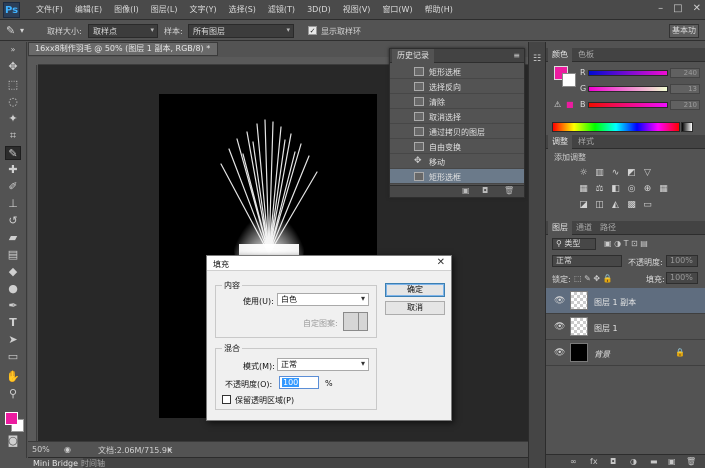 The width and height of the screenshot is (705, 468). Describe the element at coordinates (281, 10) in the screenshot. I see `menu-filter: 滤镜(T)` at that location.